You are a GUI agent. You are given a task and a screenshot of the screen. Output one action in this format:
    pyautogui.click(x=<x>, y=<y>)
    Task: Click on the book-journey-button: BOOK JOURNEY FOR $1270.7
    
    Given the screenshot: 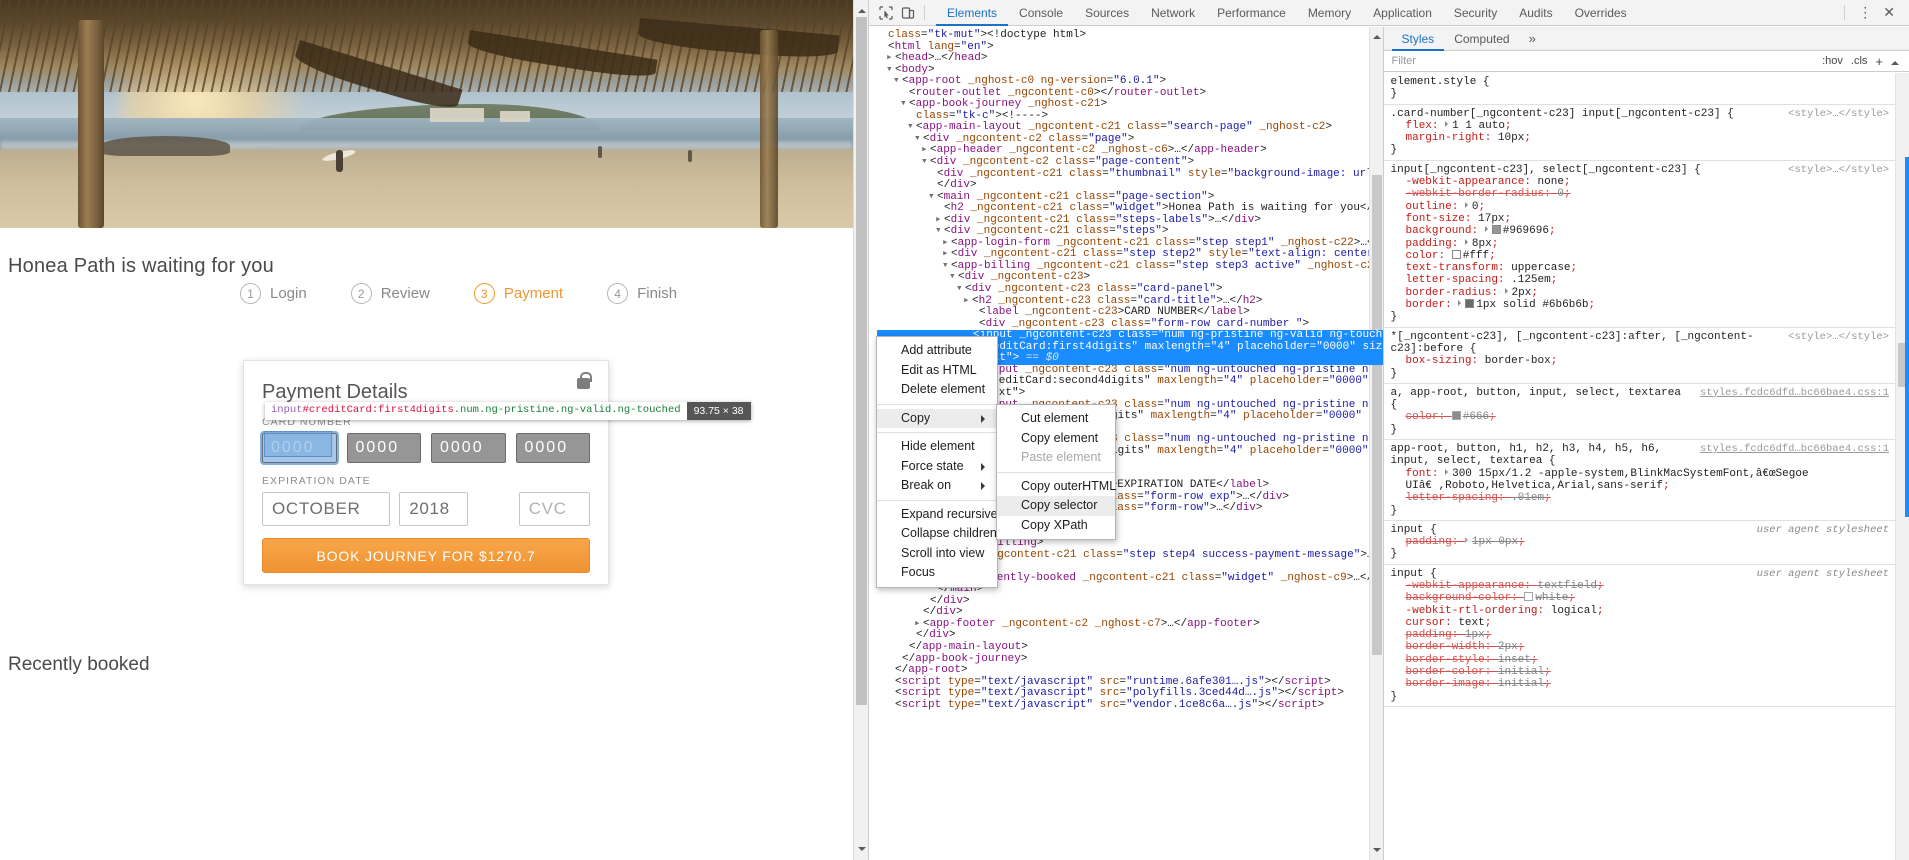 What is the action you would take?
    pyautogui.click(x=426, y=555)
    